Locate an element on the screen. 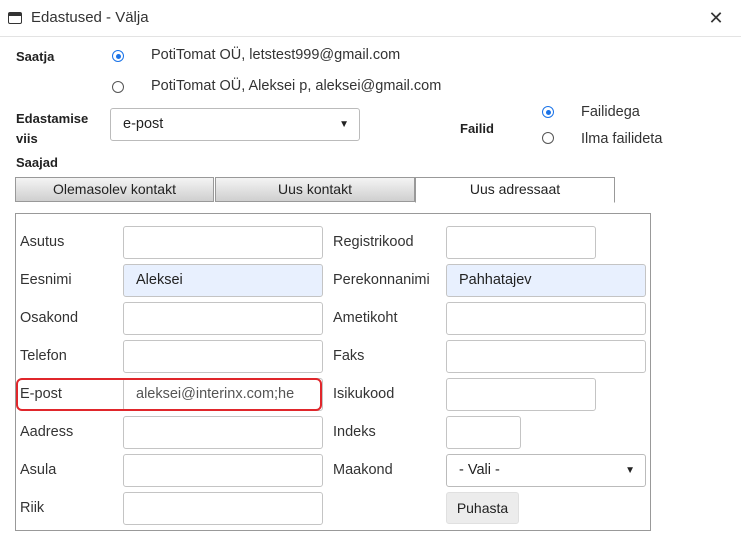 This screenshot has height=539, width=741. eesnimi-input: Aleksei is located at coordinates (223, 280).